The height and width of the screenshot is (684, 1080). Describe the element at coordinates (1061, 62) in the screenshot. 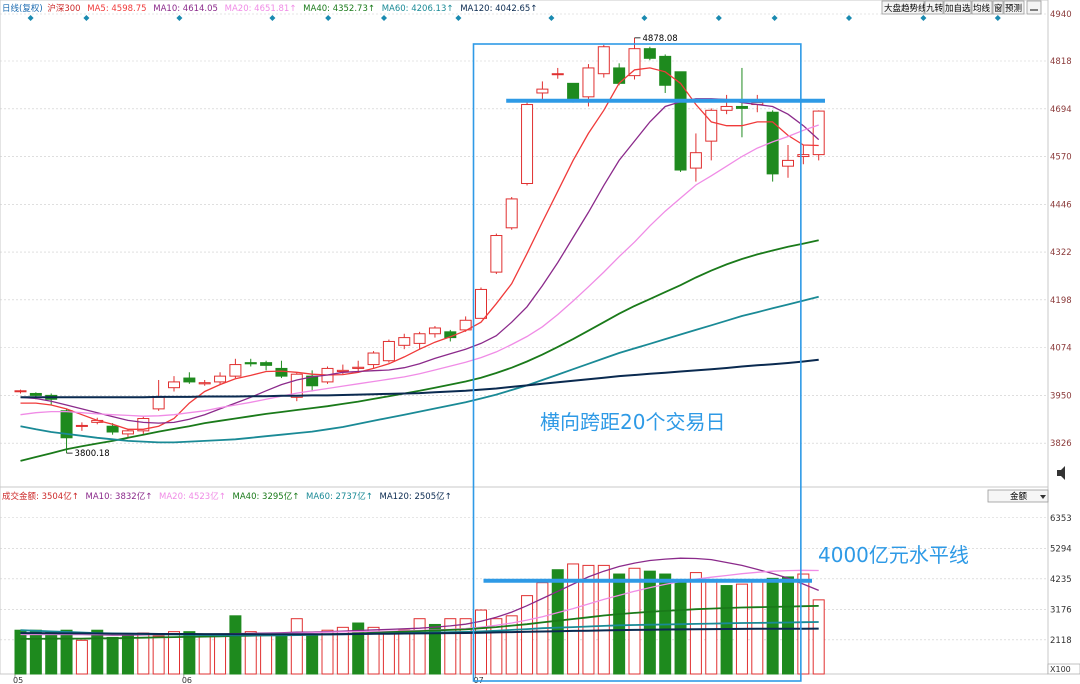

I see `price-tick-label: 4818` at that location.